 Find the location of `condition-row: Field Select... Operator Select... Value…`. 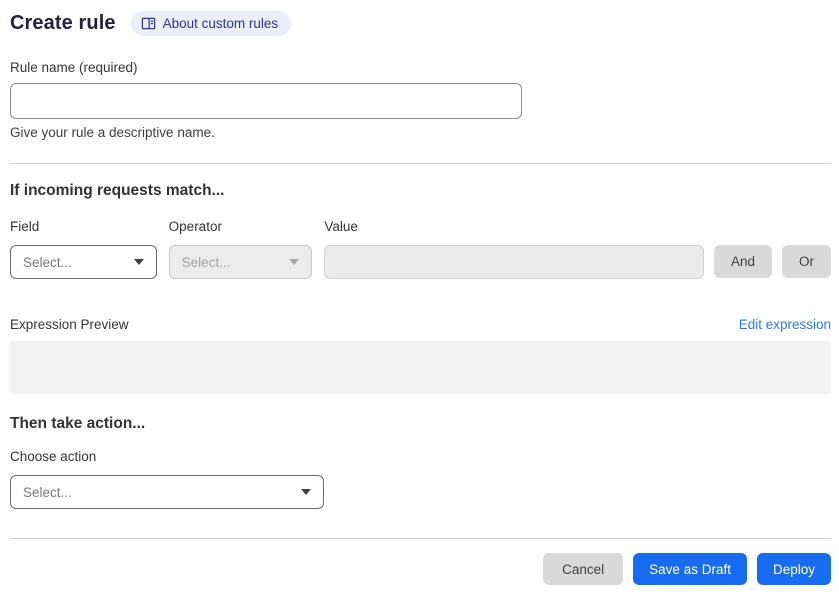

condition-row: Field Select... Operator Select... Value… is located at coordinates (420, 249).